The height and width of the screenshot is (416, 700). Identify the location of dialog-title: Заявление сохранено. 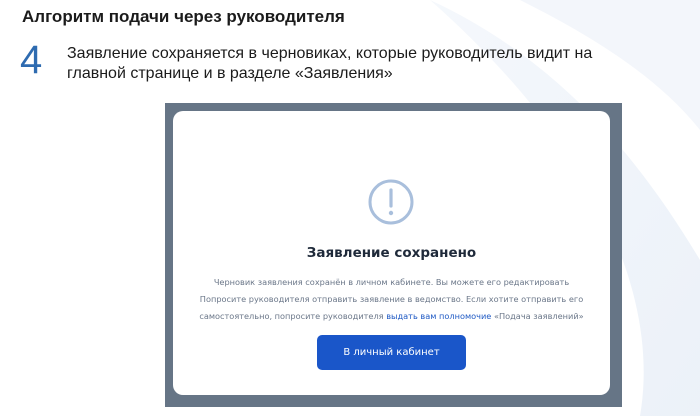
(391, 253).